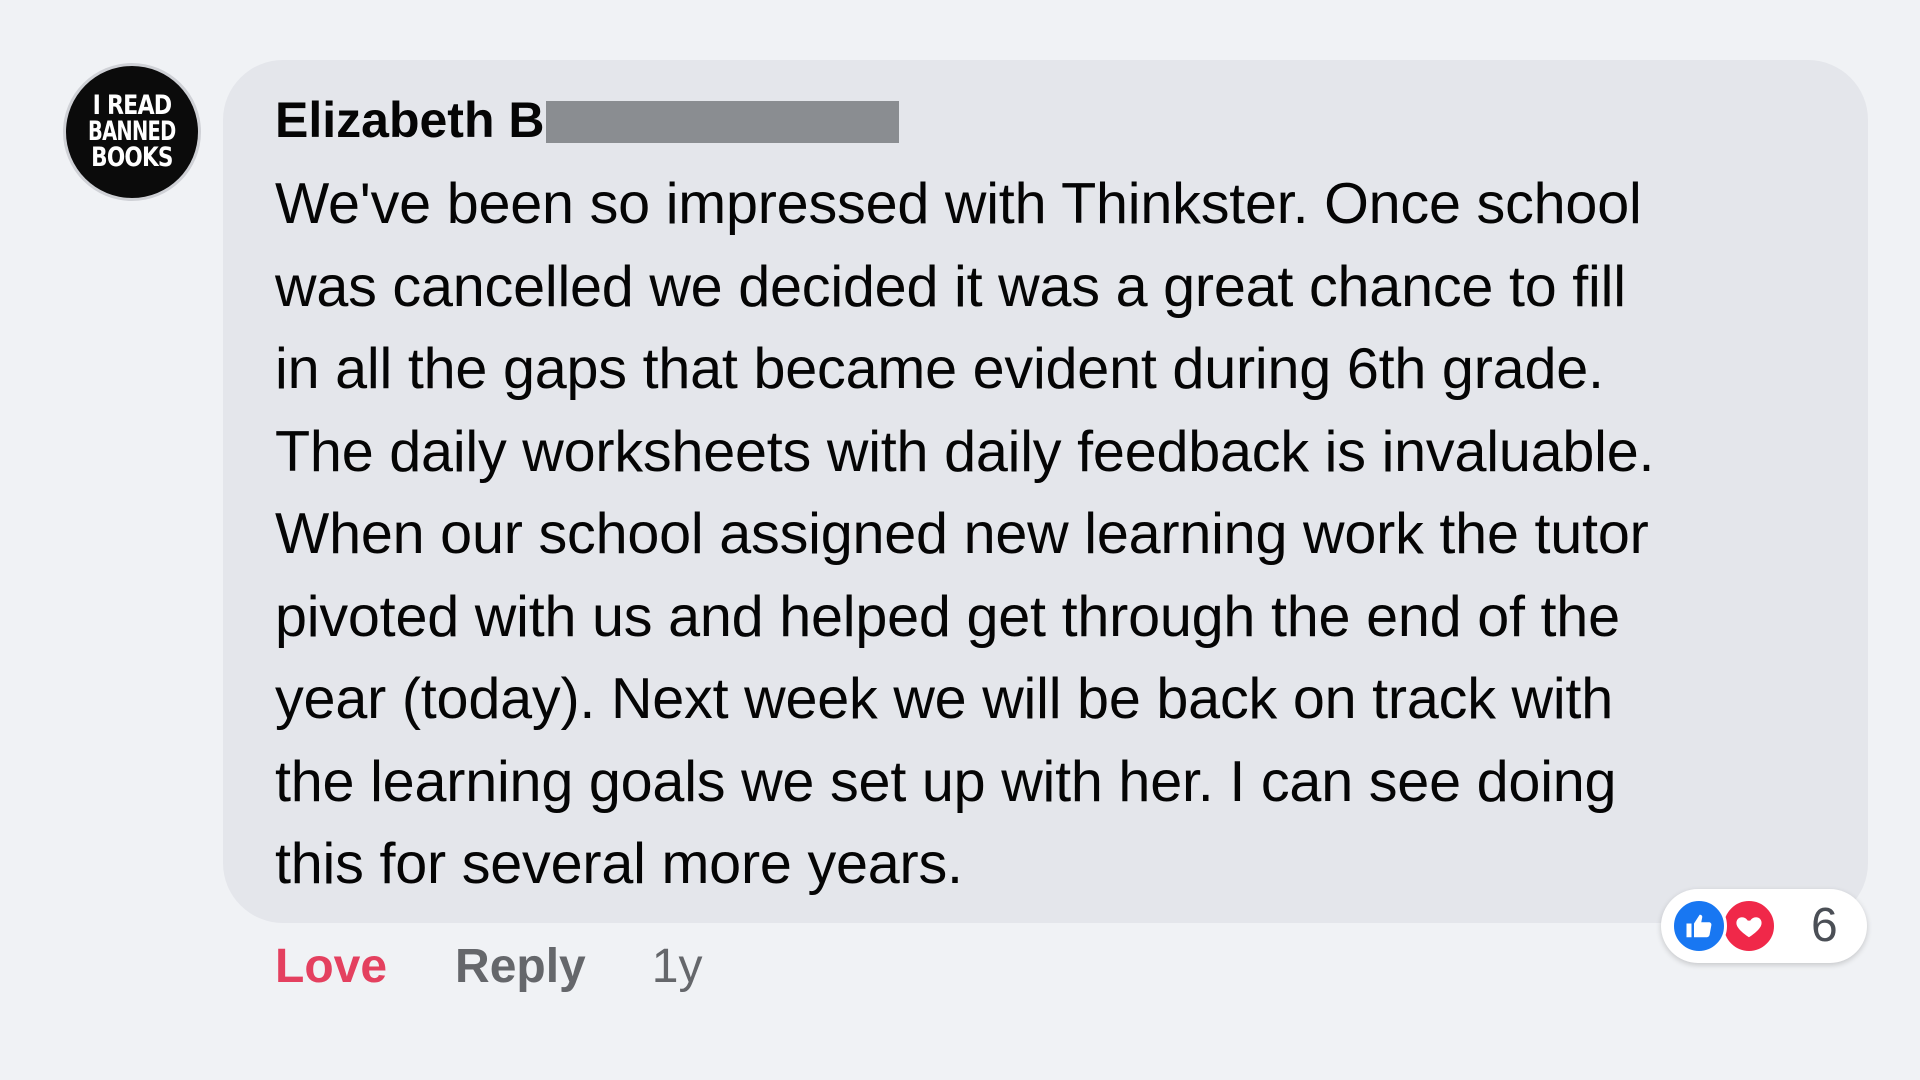 The height and width of the screenshot is (1080, 1920). I want to click on timestamp: 1y, so click(677, 966).